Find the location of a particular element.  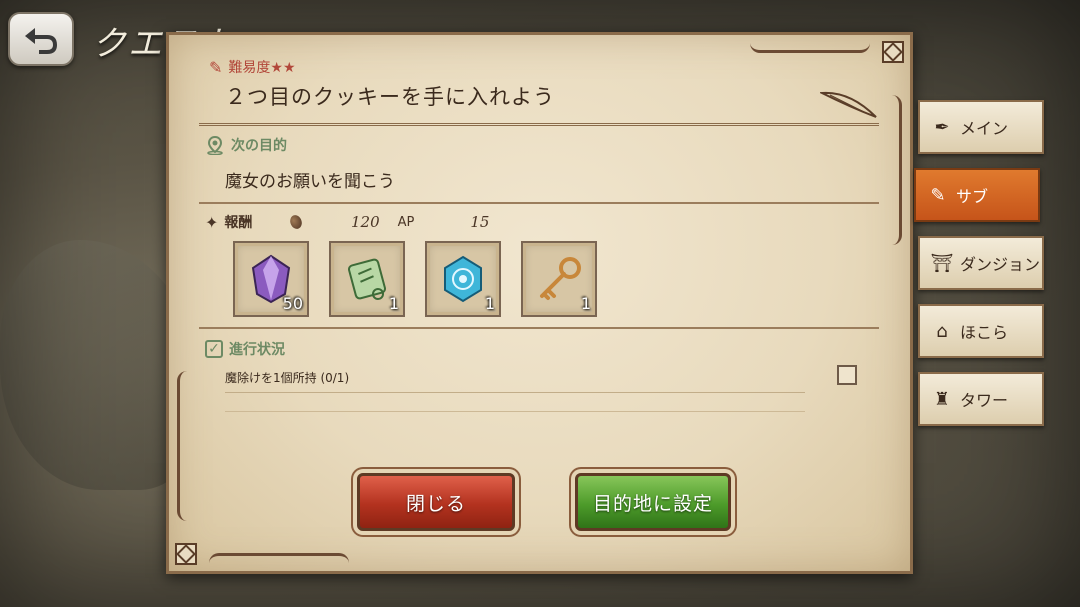

quill-icon is located at coordinates (848, 104).